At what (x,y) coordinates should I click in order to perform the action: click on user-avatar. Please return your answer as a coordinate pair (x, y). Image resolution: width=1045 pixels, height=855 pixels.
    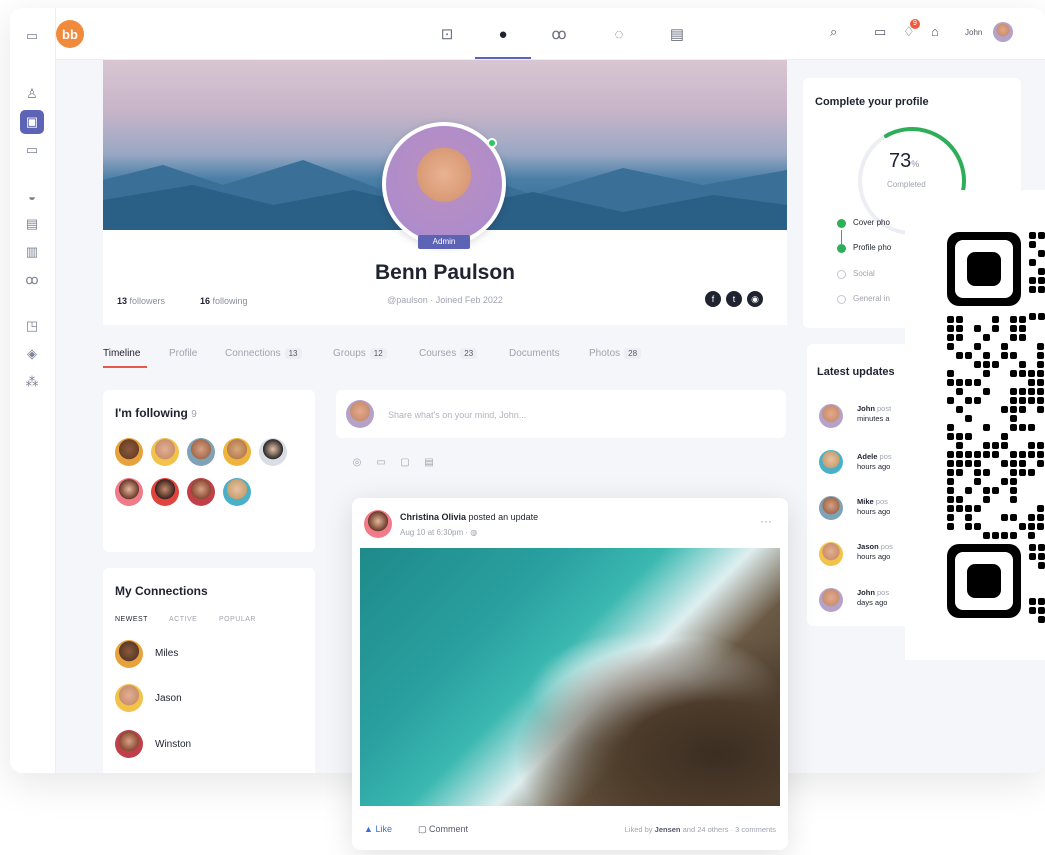
    Looking at the image, I should click on (1003, 32).